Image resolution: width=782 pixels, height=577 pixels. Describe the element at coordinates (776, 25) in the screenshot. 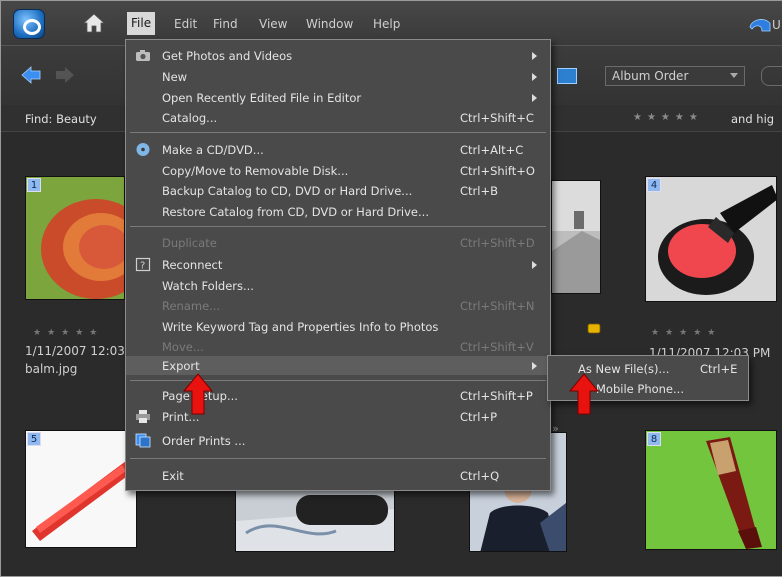

I see `undo-label: U` at that location.